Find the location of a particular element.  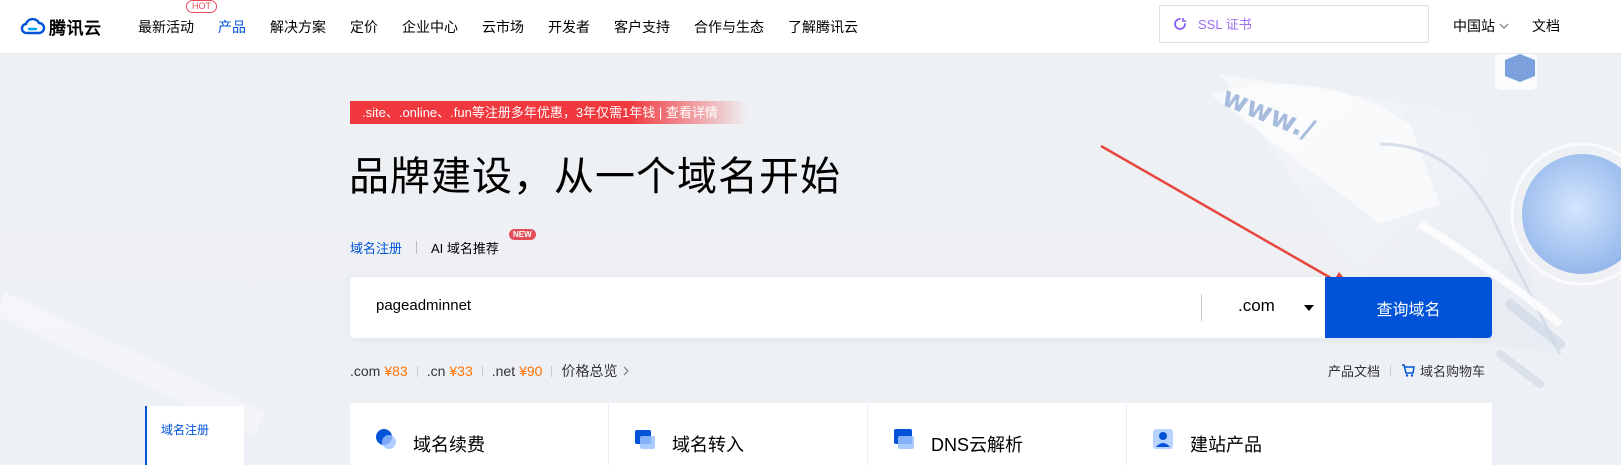

website-icon is located at coordinates (1163, 439).